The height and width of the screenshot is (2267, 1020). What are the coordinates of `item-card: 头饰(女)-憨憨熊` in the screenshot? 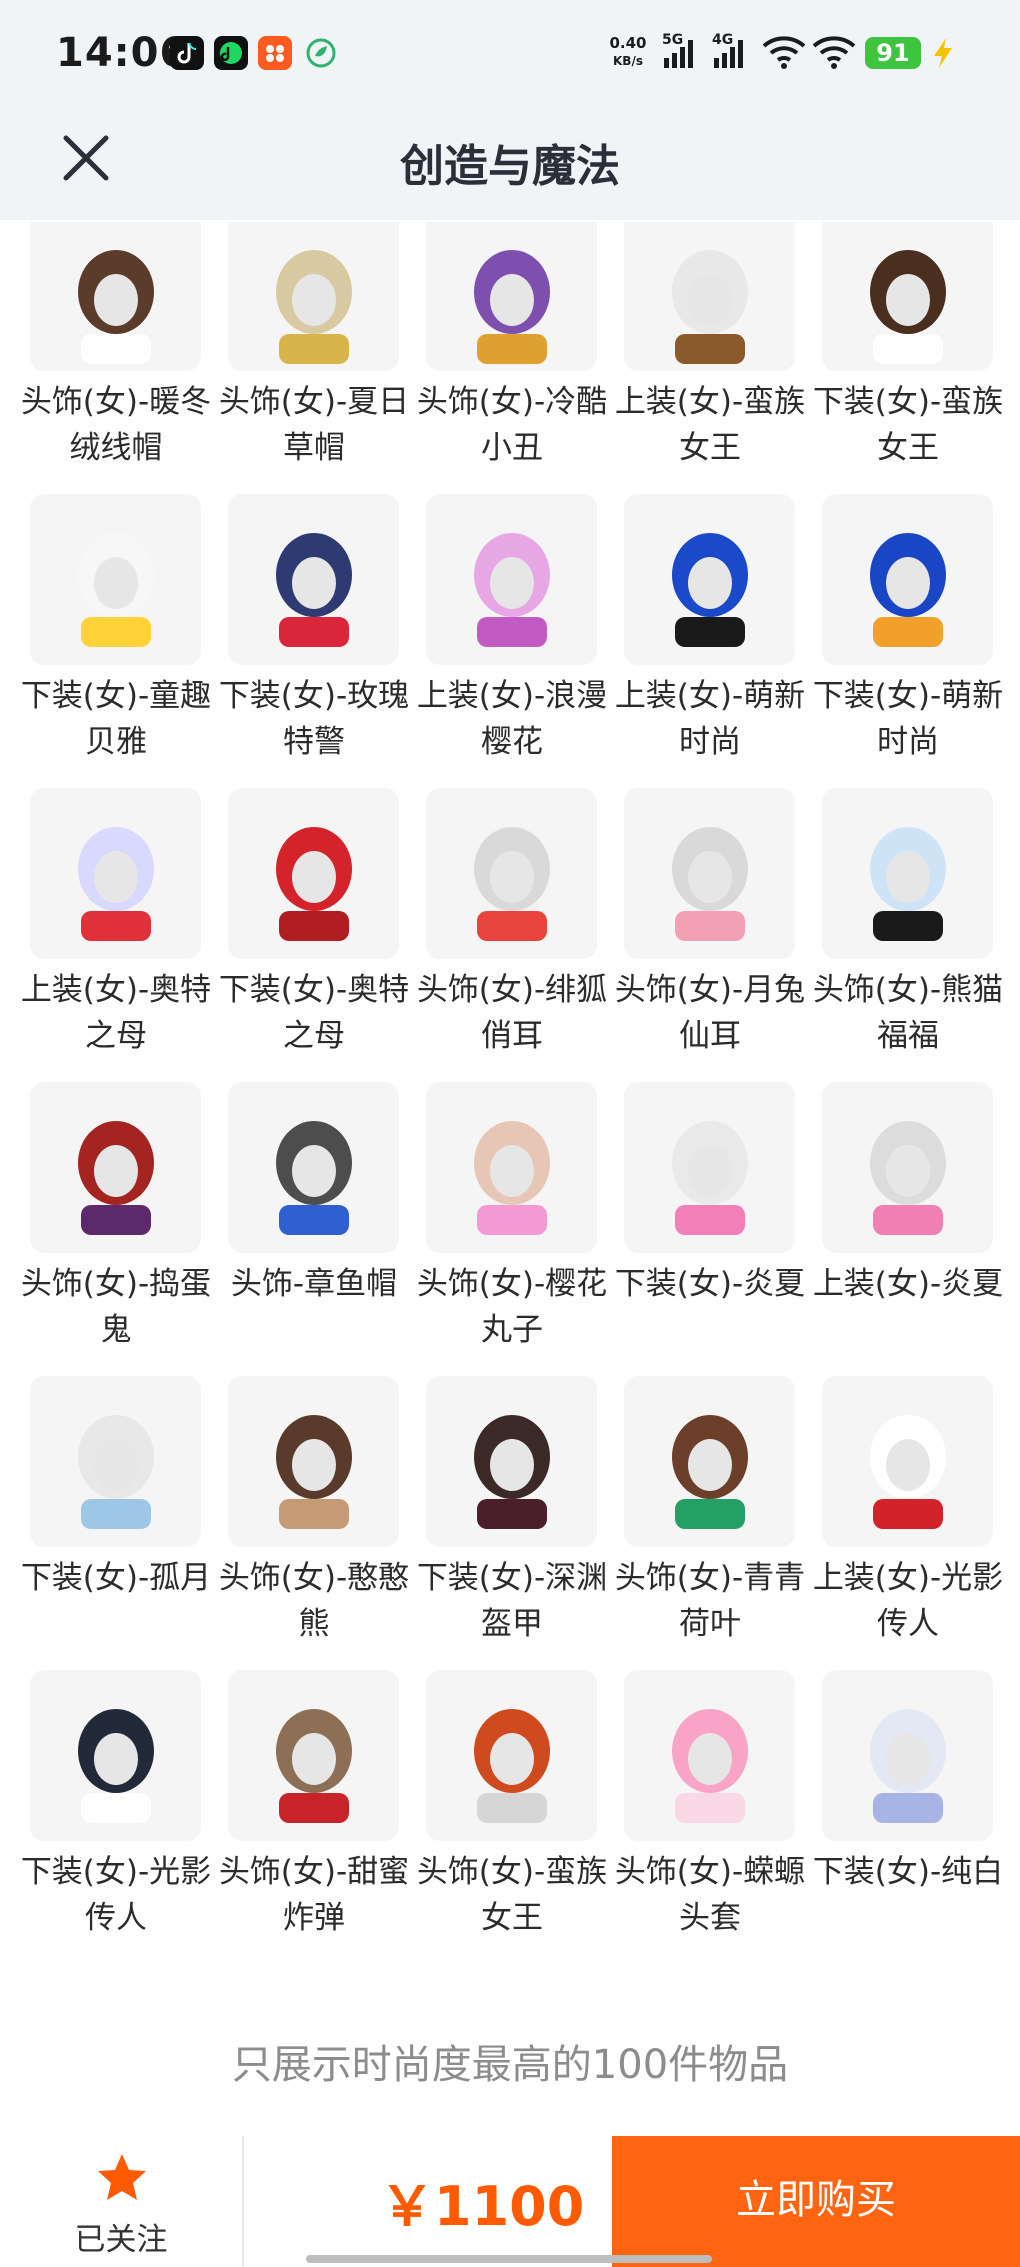 It's located at (314, 1523).